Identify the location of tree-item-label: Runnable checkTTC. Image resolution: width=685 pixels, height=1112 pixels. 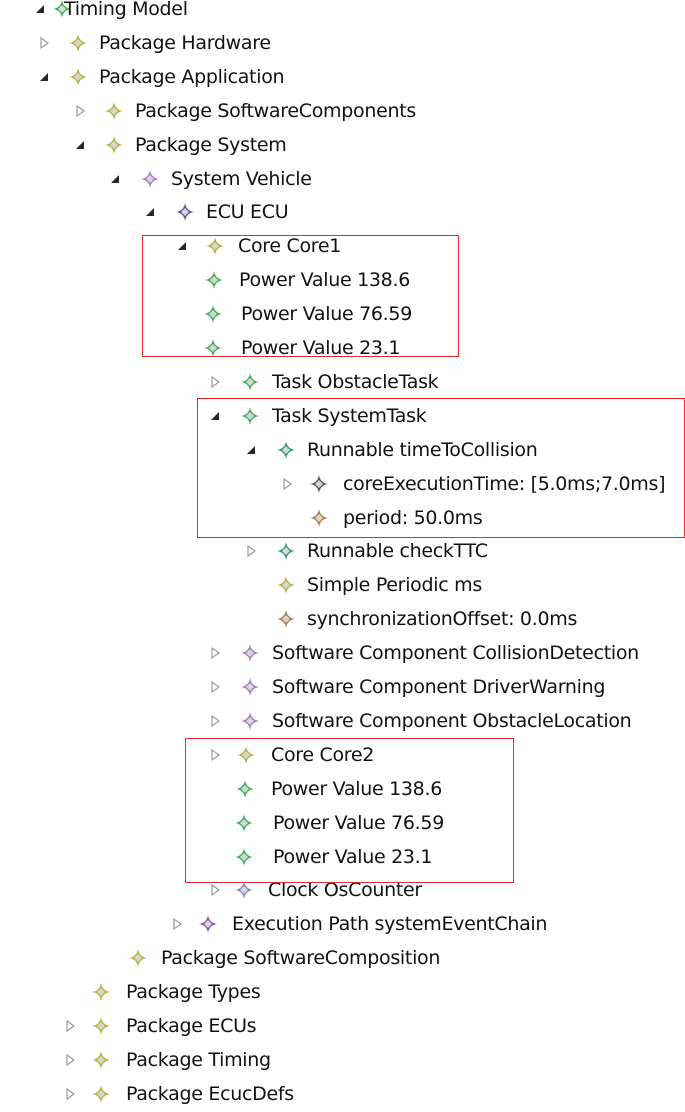
(397, 551).